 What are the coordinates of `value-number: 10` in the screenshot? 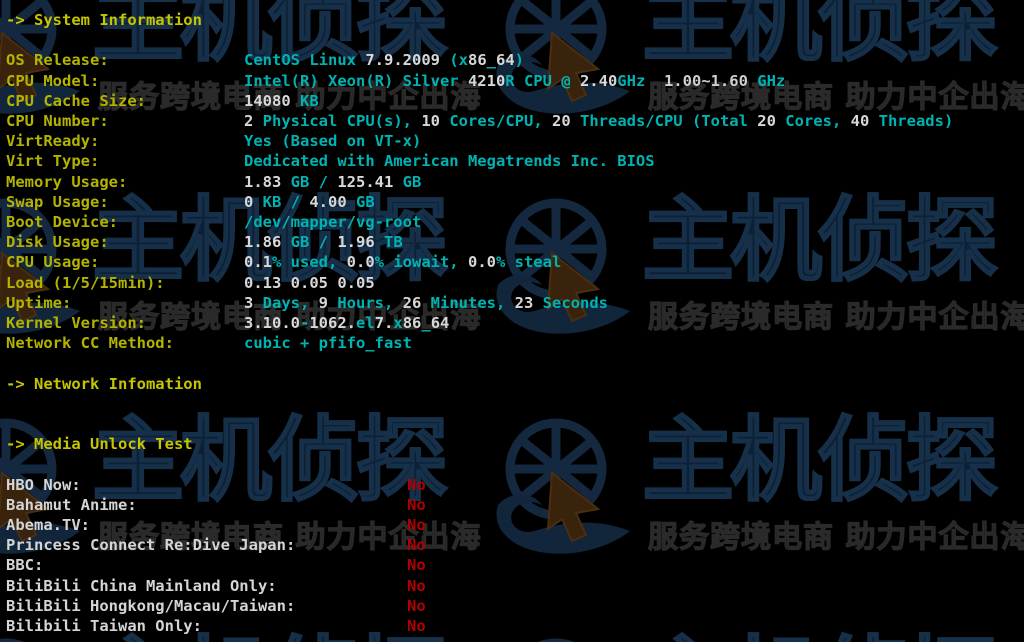 It's located at (430, 121).